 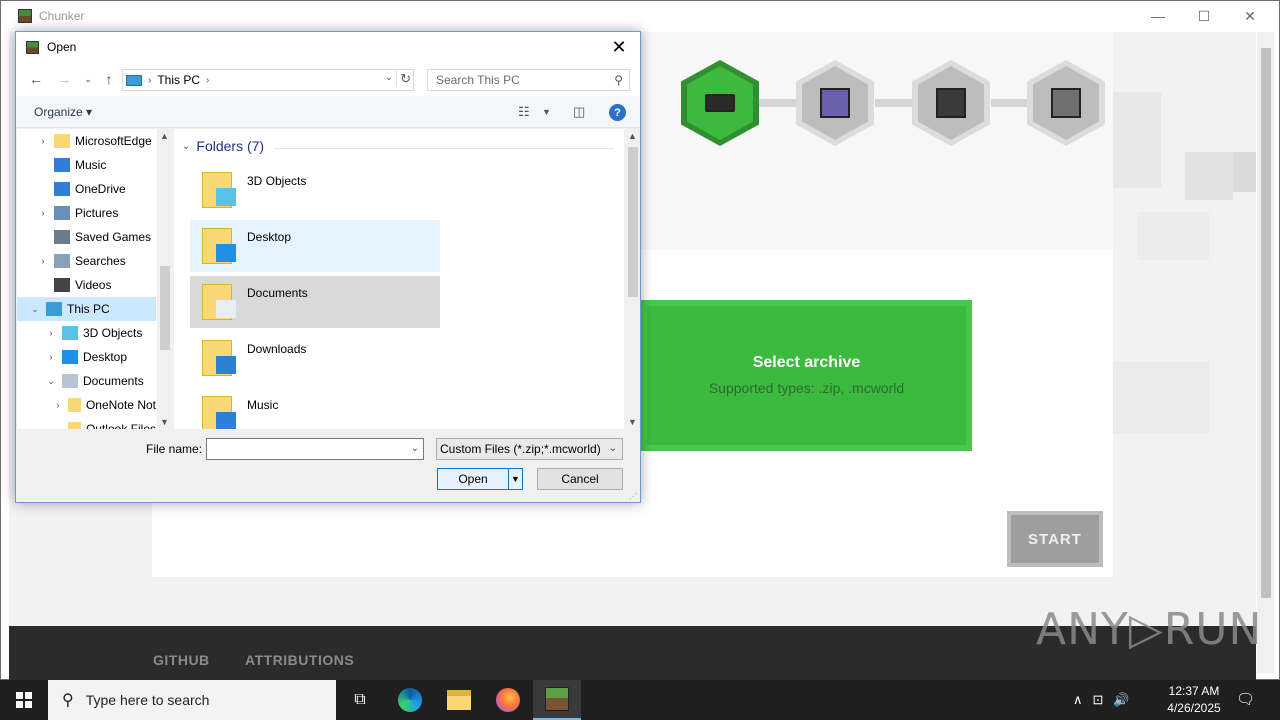 What do you see at coordinates (269, 237) in the screenshot?
I see `folder-name: Desktop` at bounding box center [269, 237].